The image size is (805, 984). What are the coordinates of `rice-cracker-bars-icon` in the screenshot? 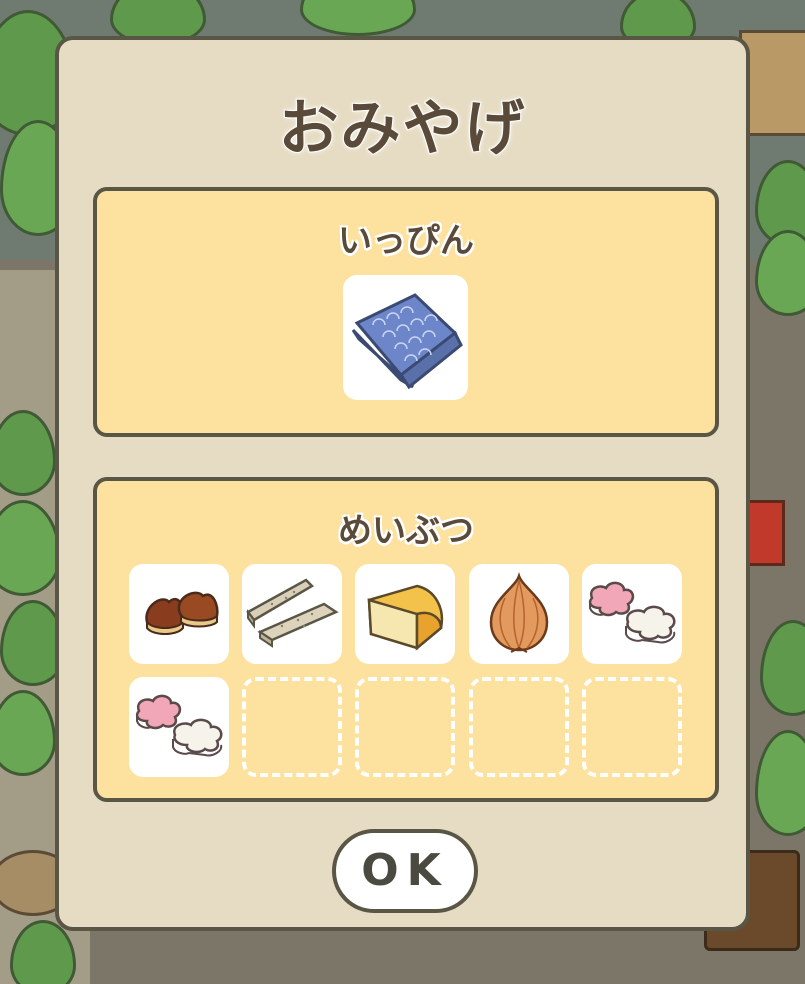 It's located at (292, 613).